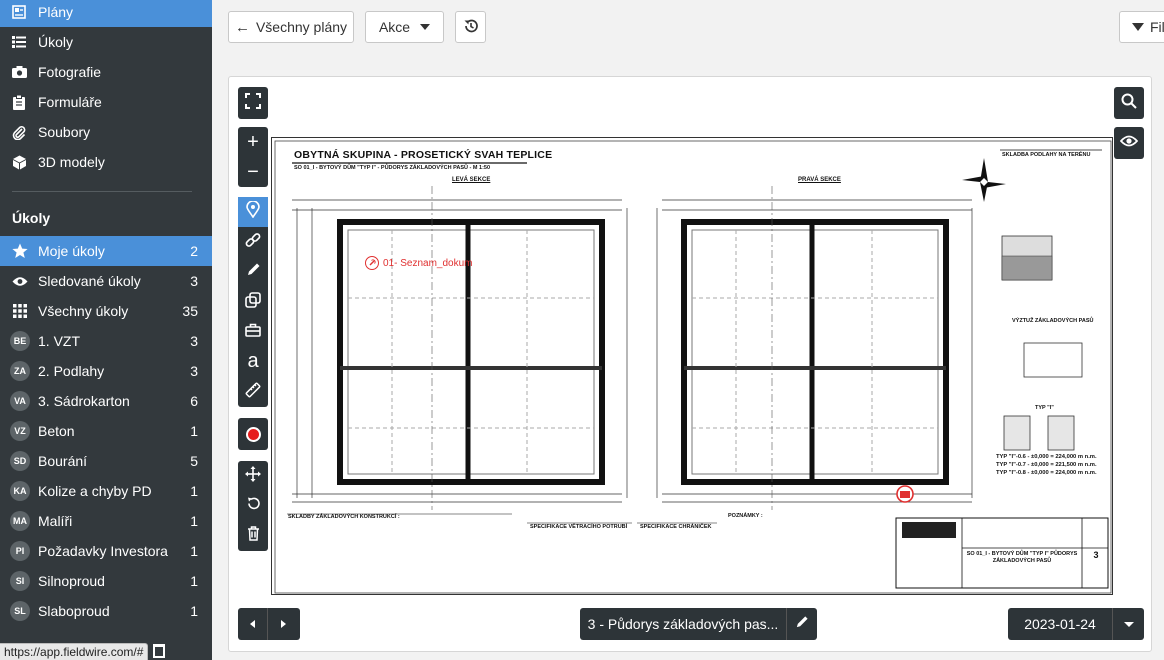  What do you see at coordinates (106, 431) in the screenshot?
I see `task-category-beton: VZ Beton 1` at bounding box center [106, 431].